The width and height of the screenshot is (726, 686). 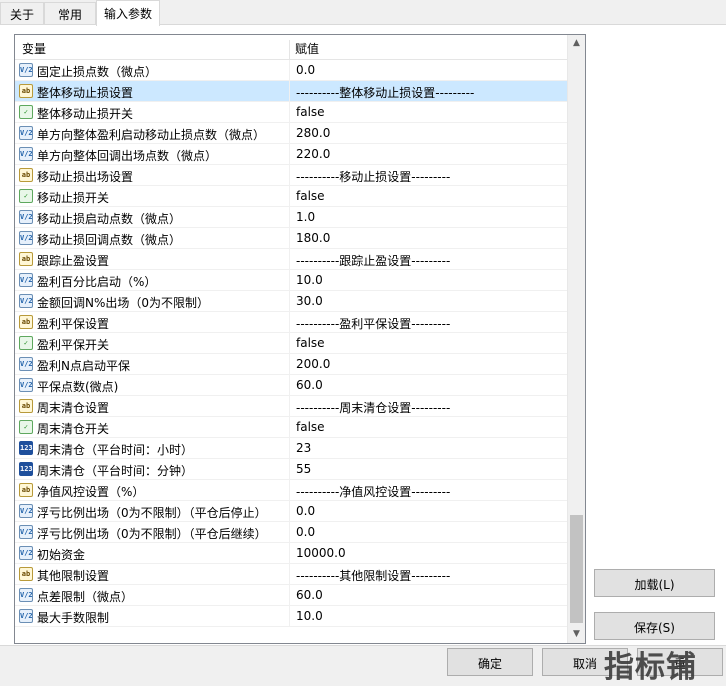 I want to click on variable-cell: ✓ 盈利平保开关, so click(x=152, y=343).